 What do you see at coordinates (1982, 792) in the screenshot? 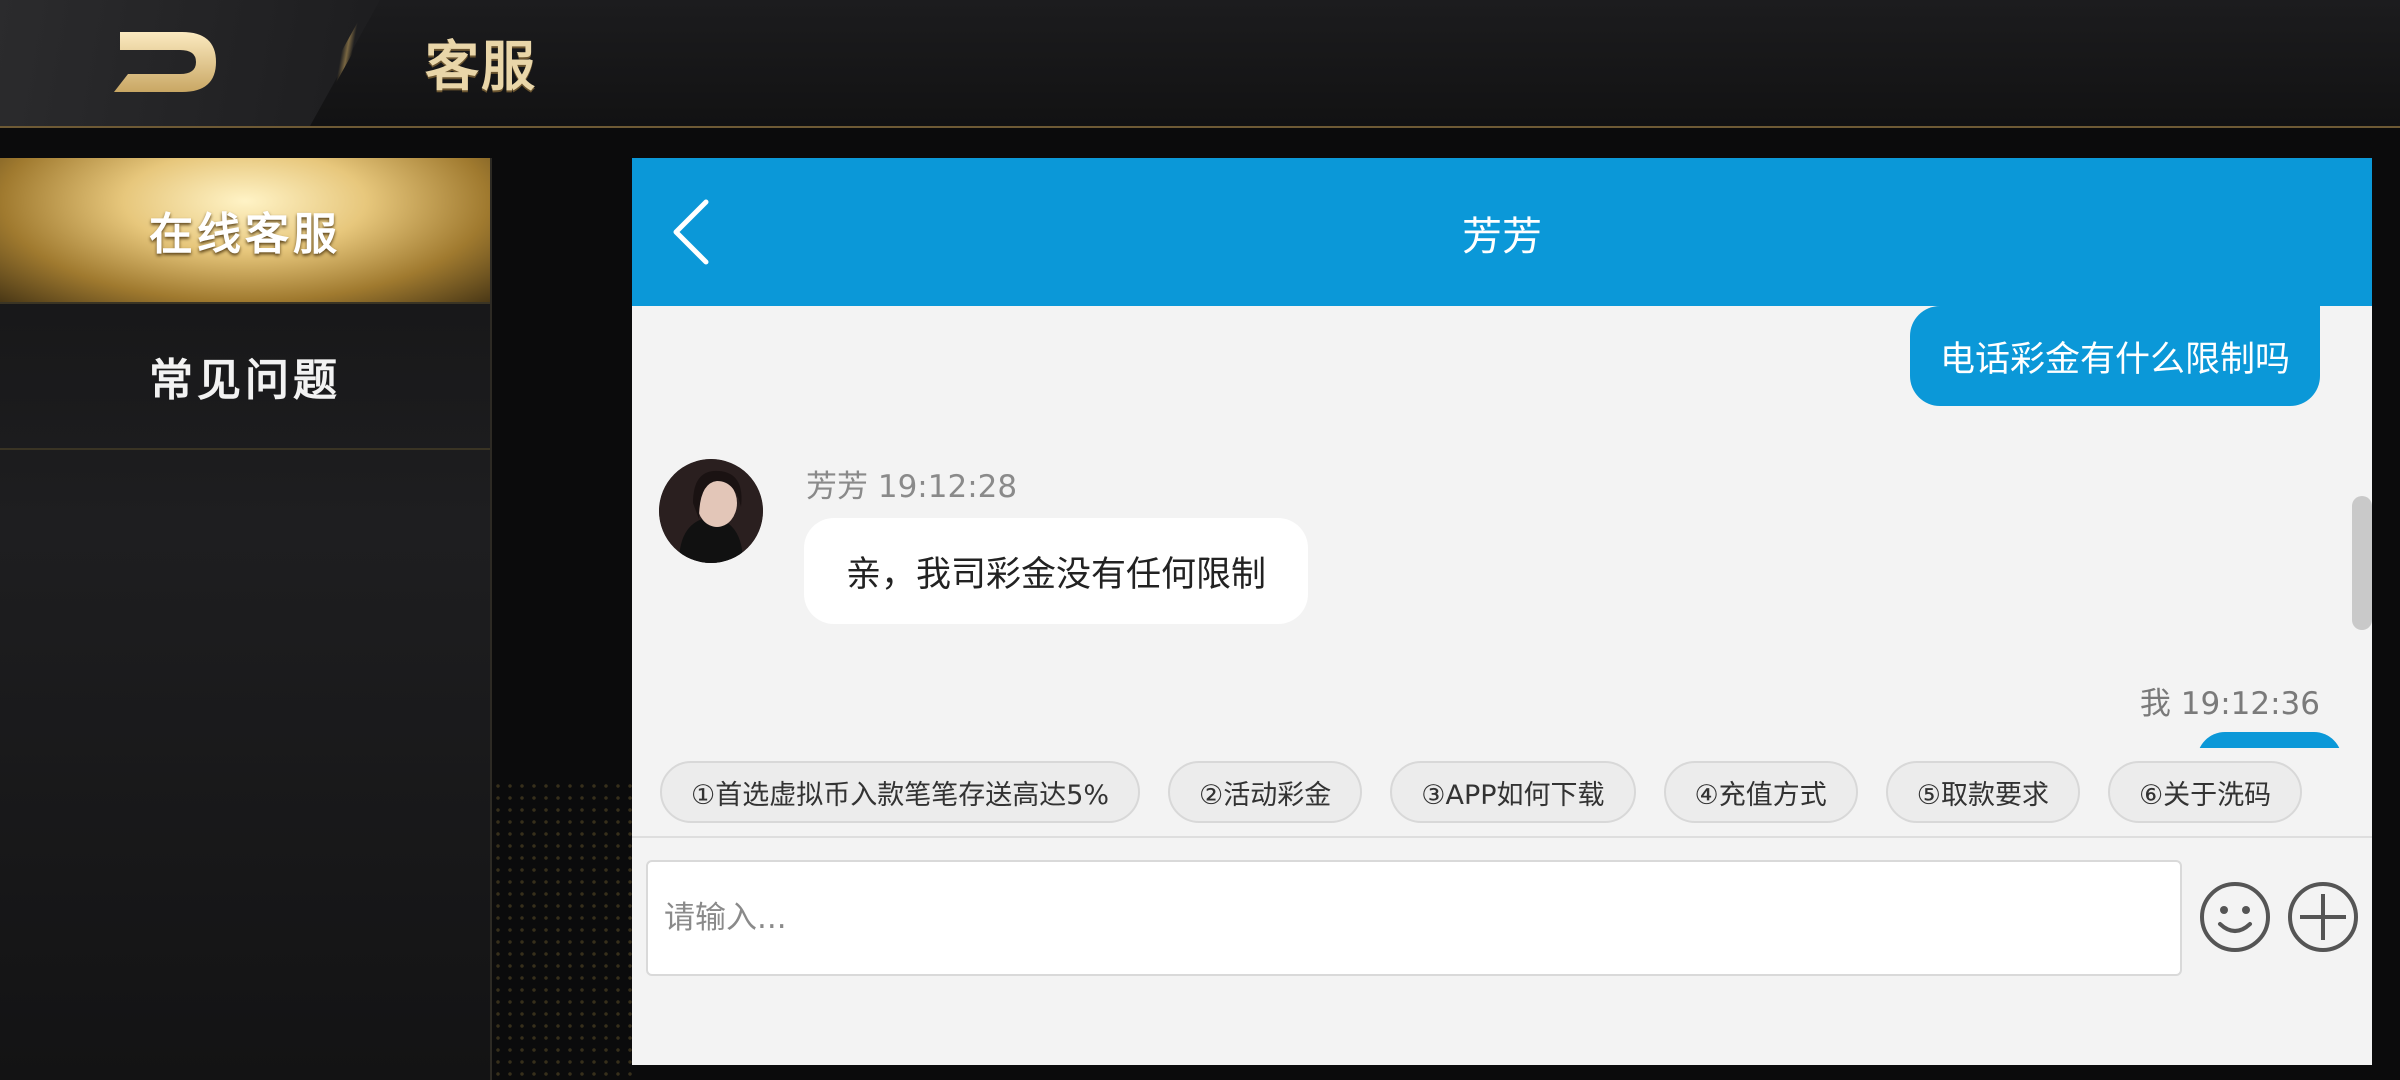
I see `quick-reply-chip: ⑤取款要求` at bounding box center [1982, 792].